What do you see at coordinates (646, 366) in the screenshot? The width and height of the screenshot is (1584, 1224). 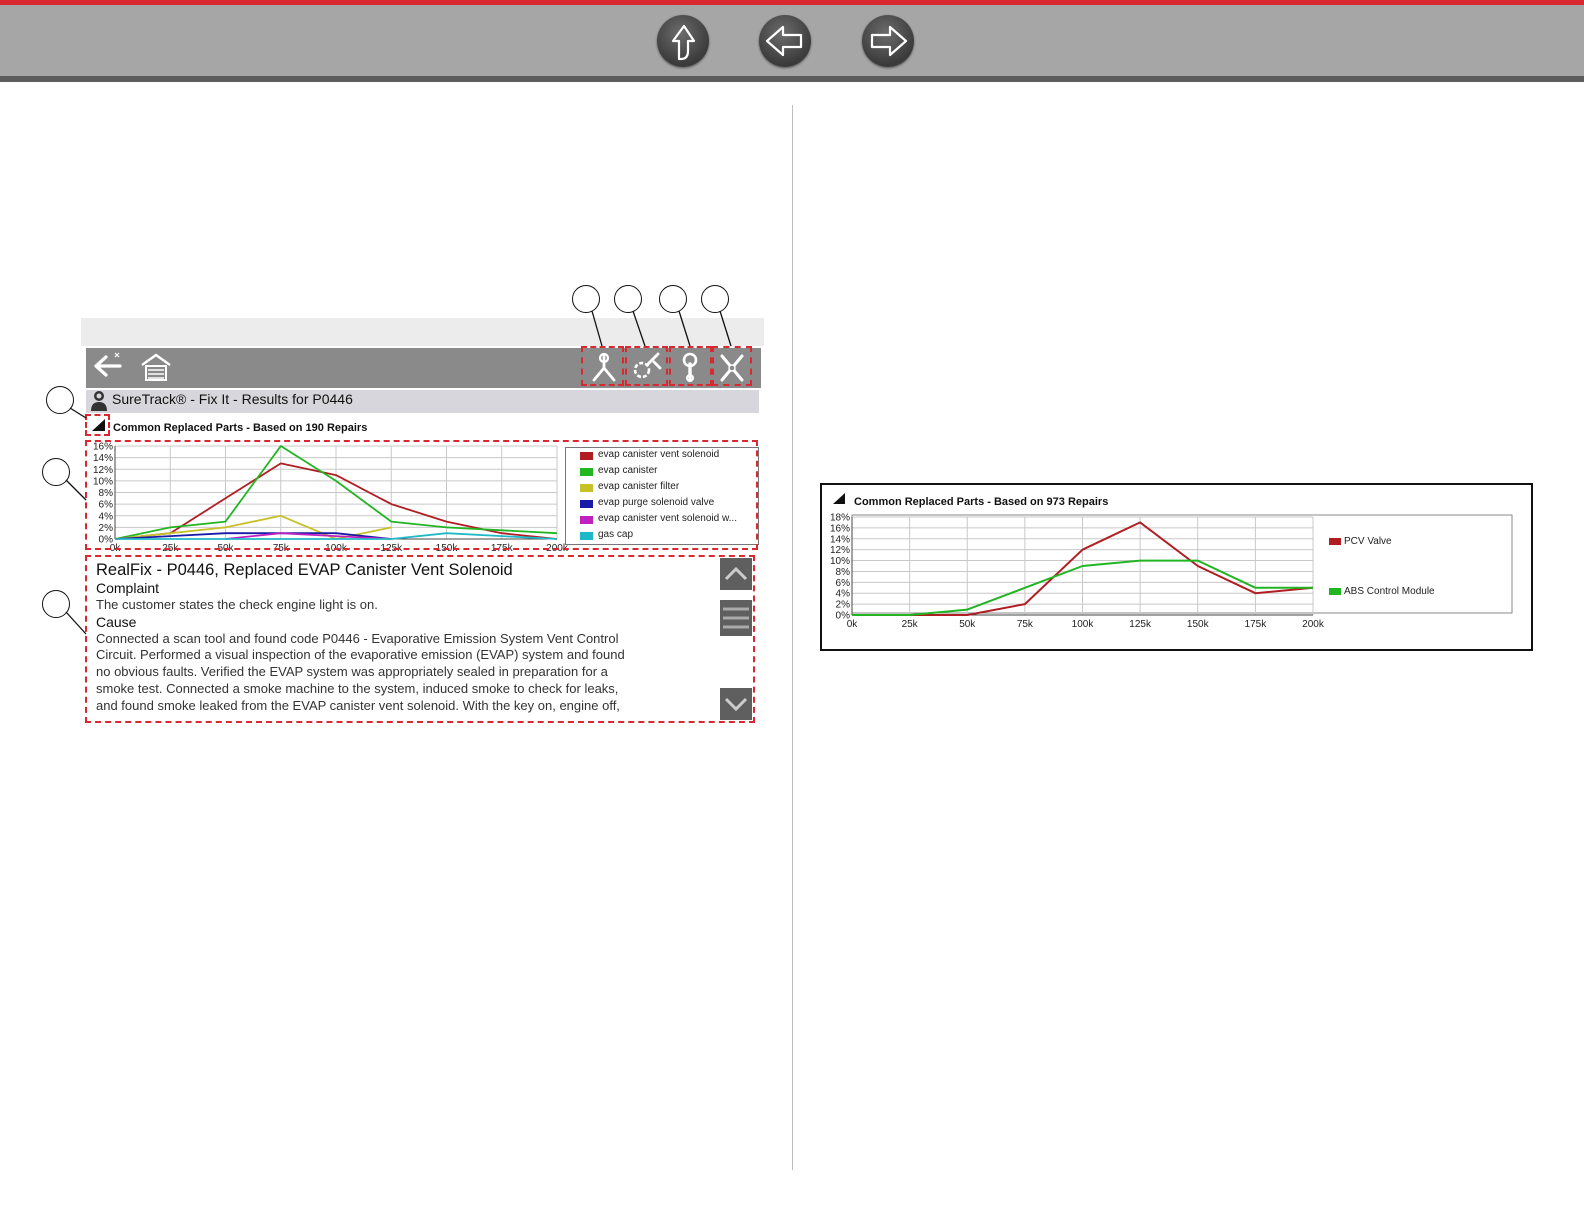 I see `highlight-parts` at bounding box center [646, 366].